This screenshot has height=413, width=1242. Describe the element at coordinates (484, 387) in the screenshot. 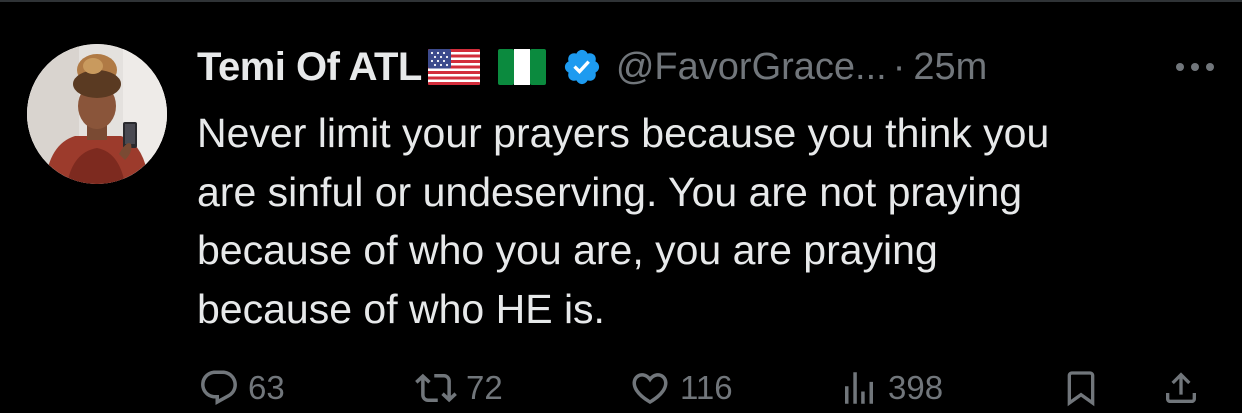

I see `retweet-count: 72` at that location.